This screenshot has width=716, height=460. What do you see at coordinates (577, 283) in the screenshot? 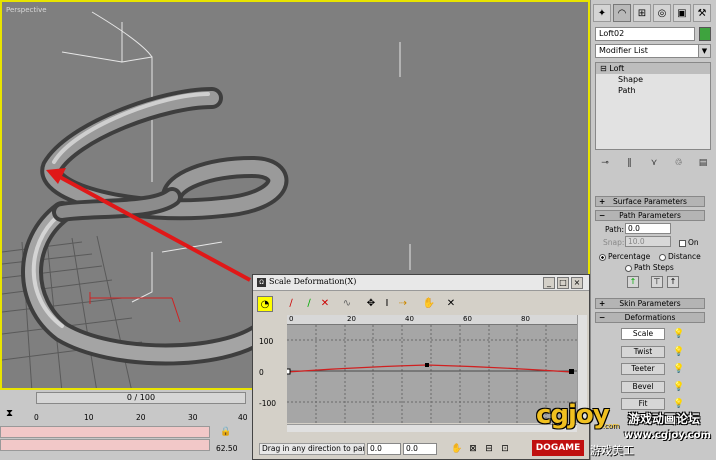
I see `close-icon: ×` at bounding box center [577, 283].